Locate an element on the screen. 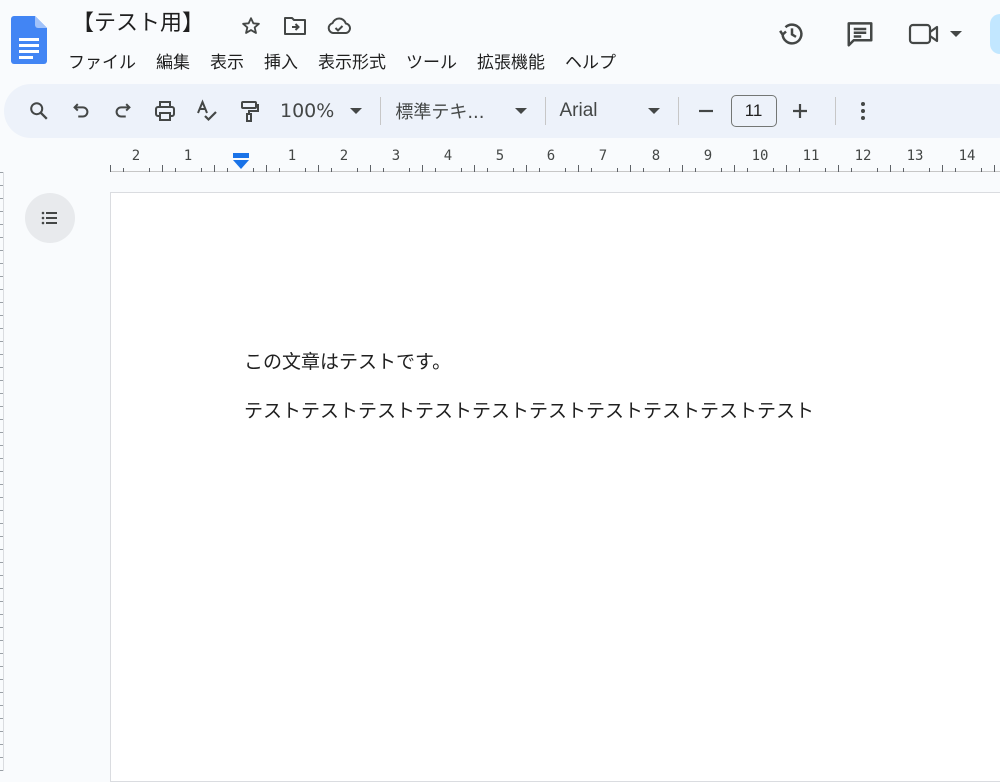 This screenshot has height=782, width=1000. paint-format-icon is located at coordinates (249, 111).